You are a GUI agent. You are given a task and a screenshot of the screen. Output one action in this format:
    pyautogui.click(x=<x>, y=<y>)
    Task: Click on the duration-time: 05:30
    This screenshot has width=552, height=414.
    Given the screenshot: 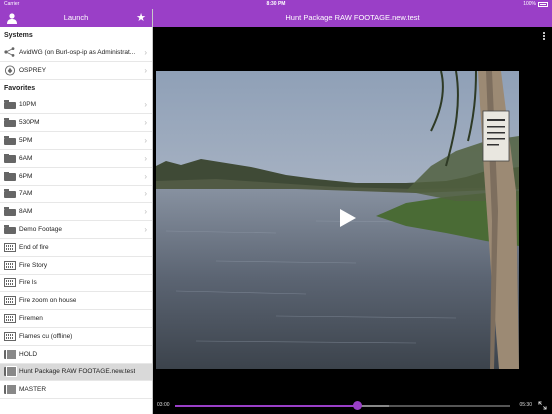 What is the action you would take?
    pyautogui.click(x=525, y=405)
    